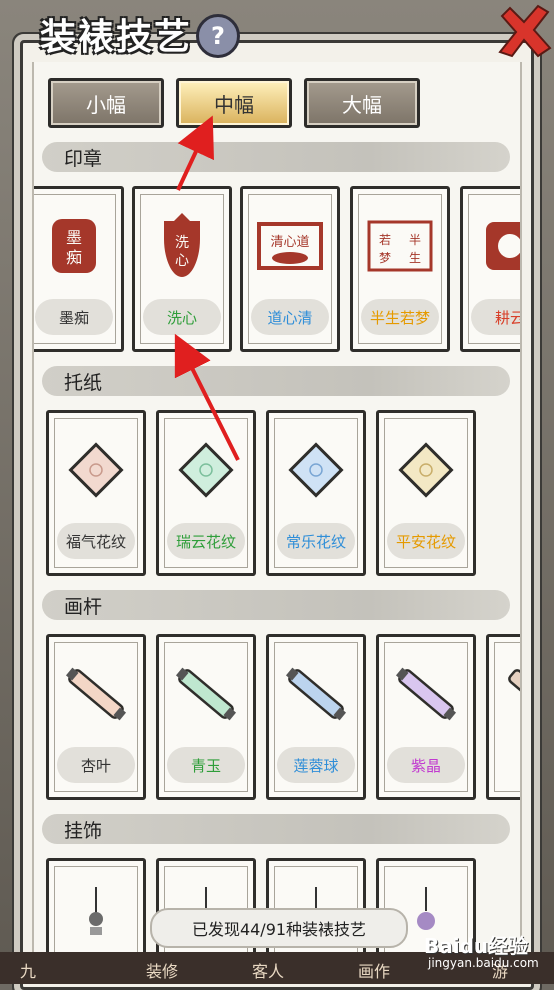 The image size is (554, 990). I want to click on paper-name: 福气花纹, so click(96, 541).